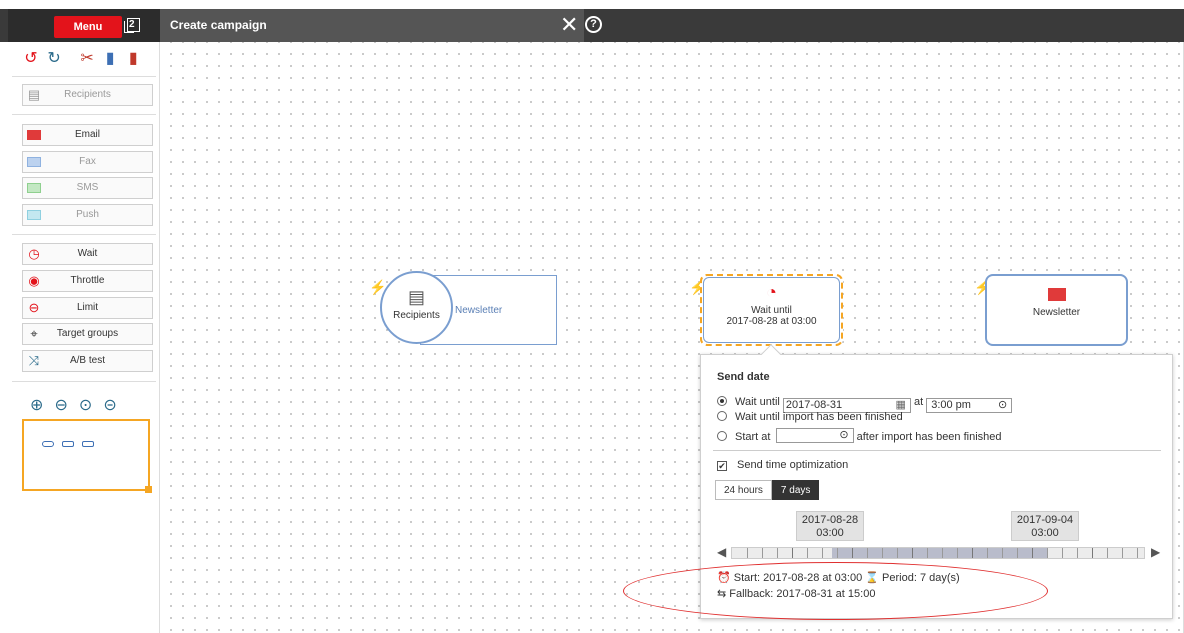  I want to click on help-icon: ?, so click(593, 24).